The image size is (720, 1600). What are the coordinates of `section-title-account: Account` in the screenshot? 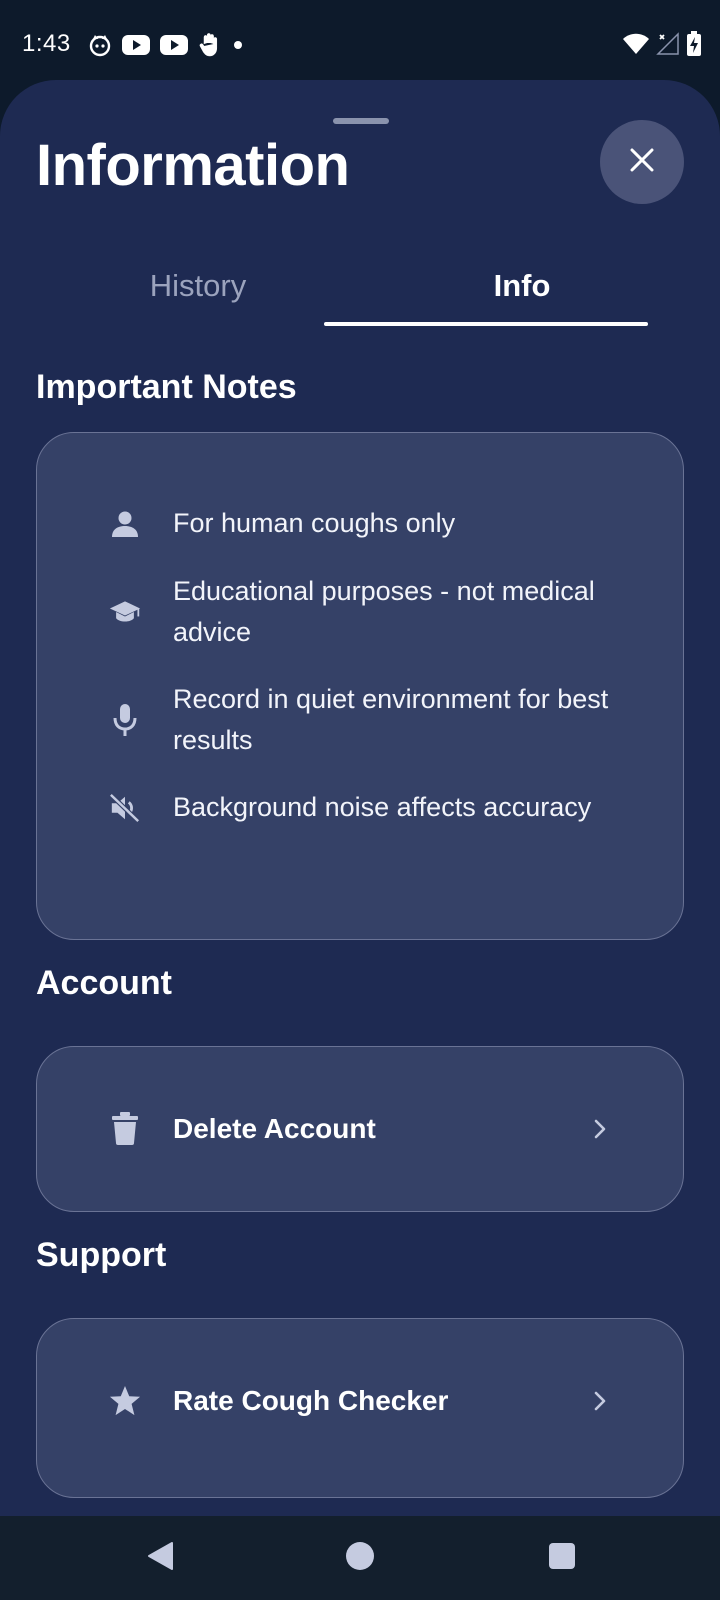 It's located at (104, 983).